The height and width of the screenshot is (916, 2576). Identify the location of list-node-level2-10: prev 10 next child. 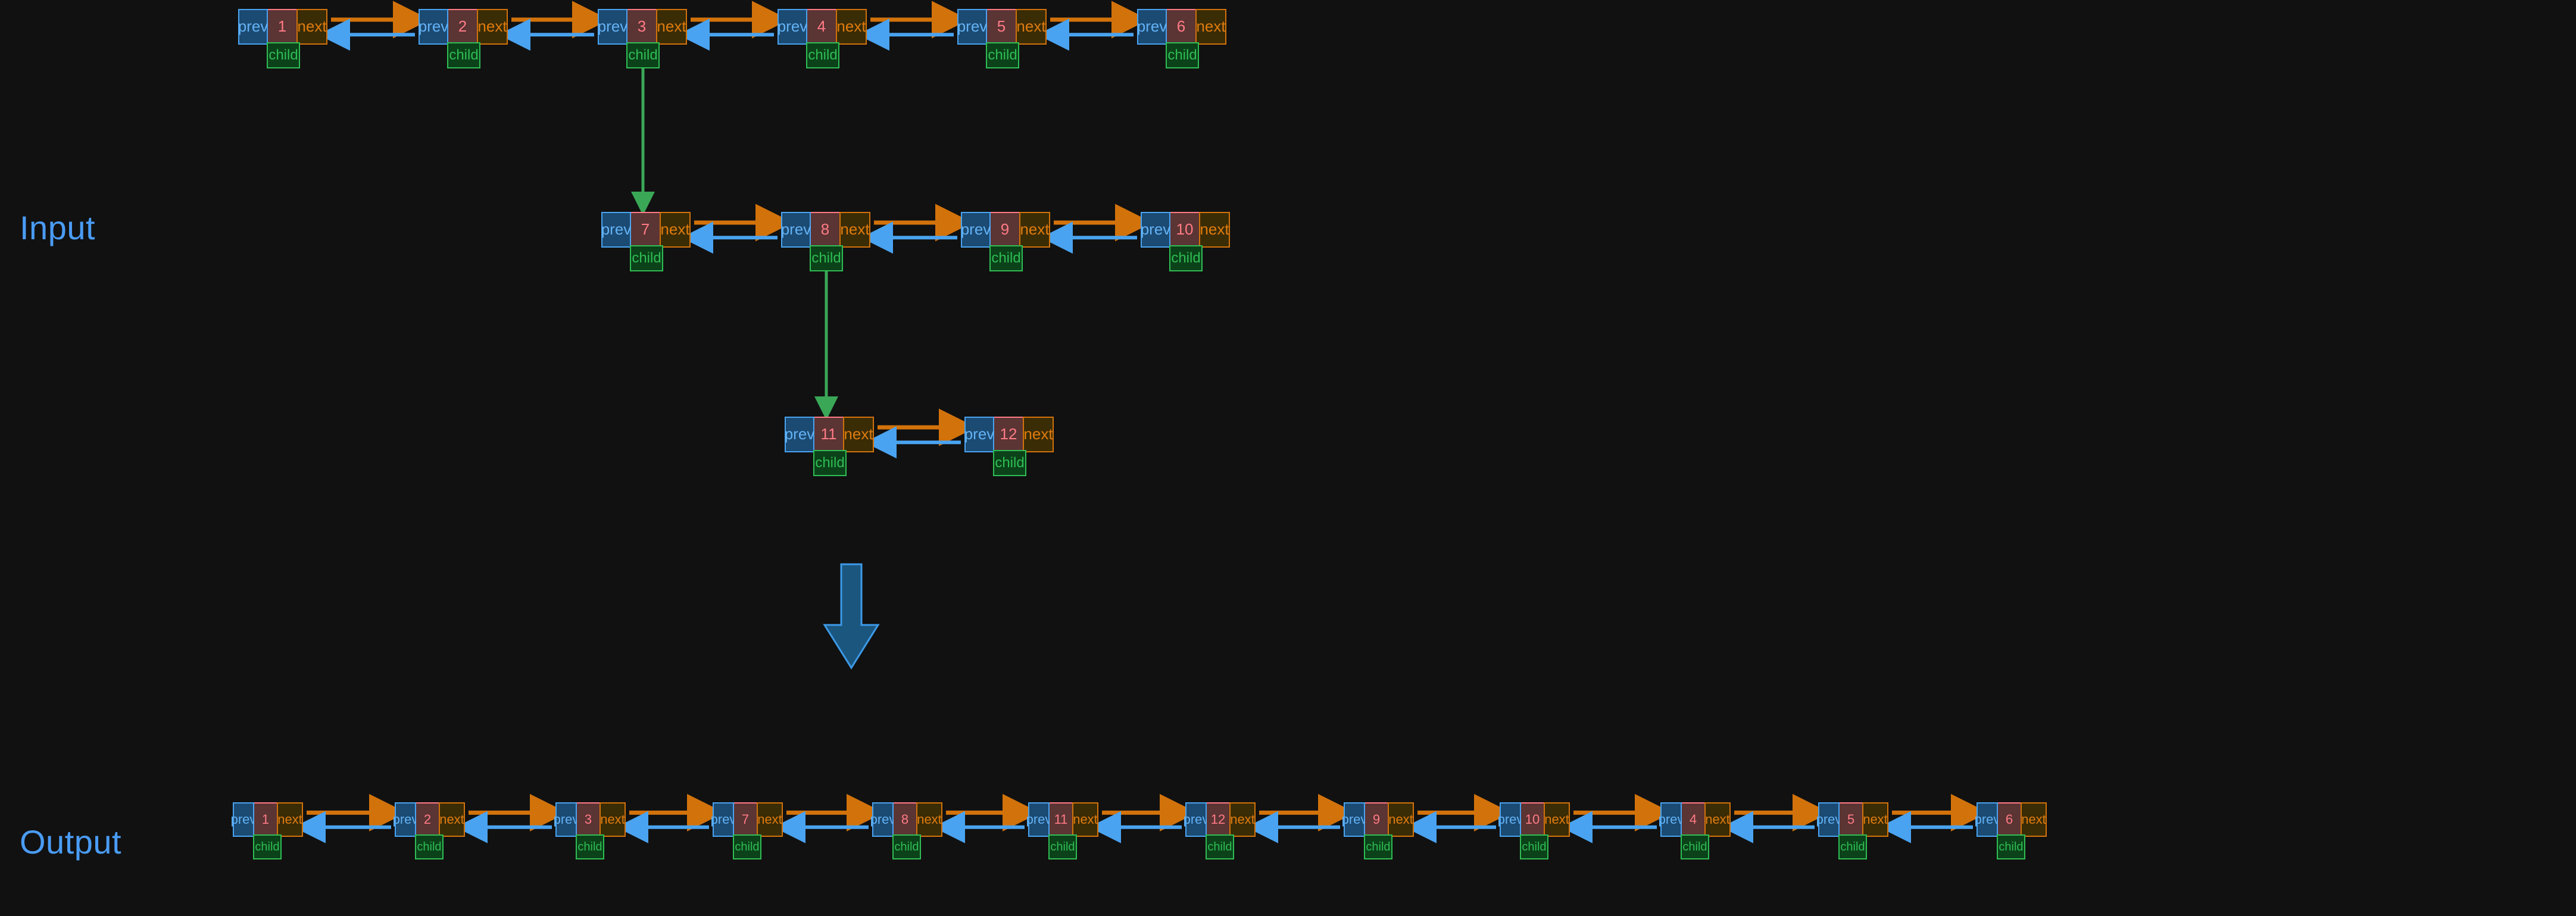
(1185, 241).